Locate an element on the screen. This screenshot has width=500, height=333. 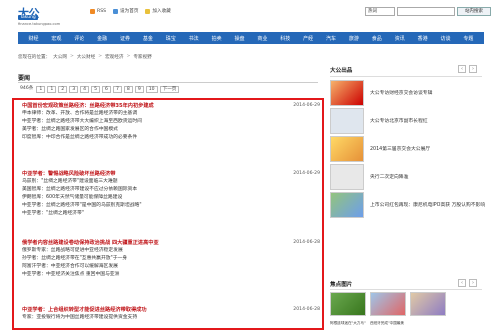
add-favorite-link: 加入收藏 is located at coordinates (158, 11).